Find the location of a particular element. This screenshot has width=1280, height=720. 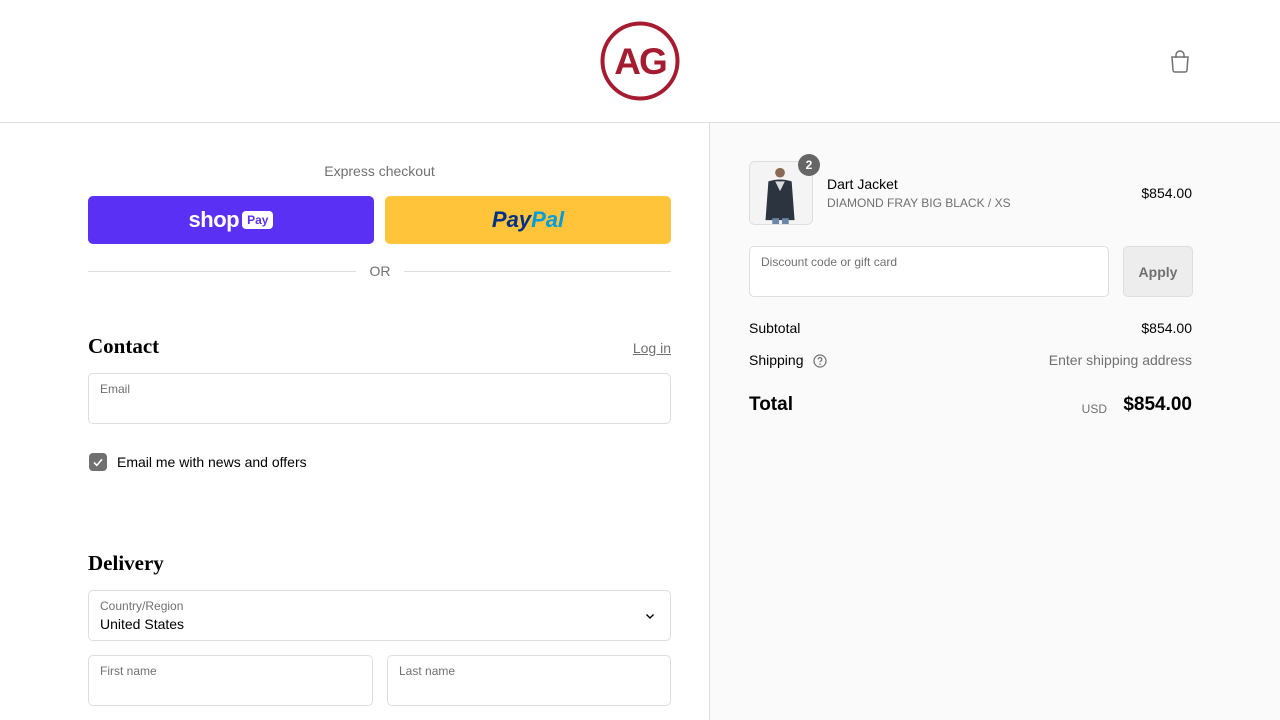

email-field: Email is located at coordinates (379, 398).